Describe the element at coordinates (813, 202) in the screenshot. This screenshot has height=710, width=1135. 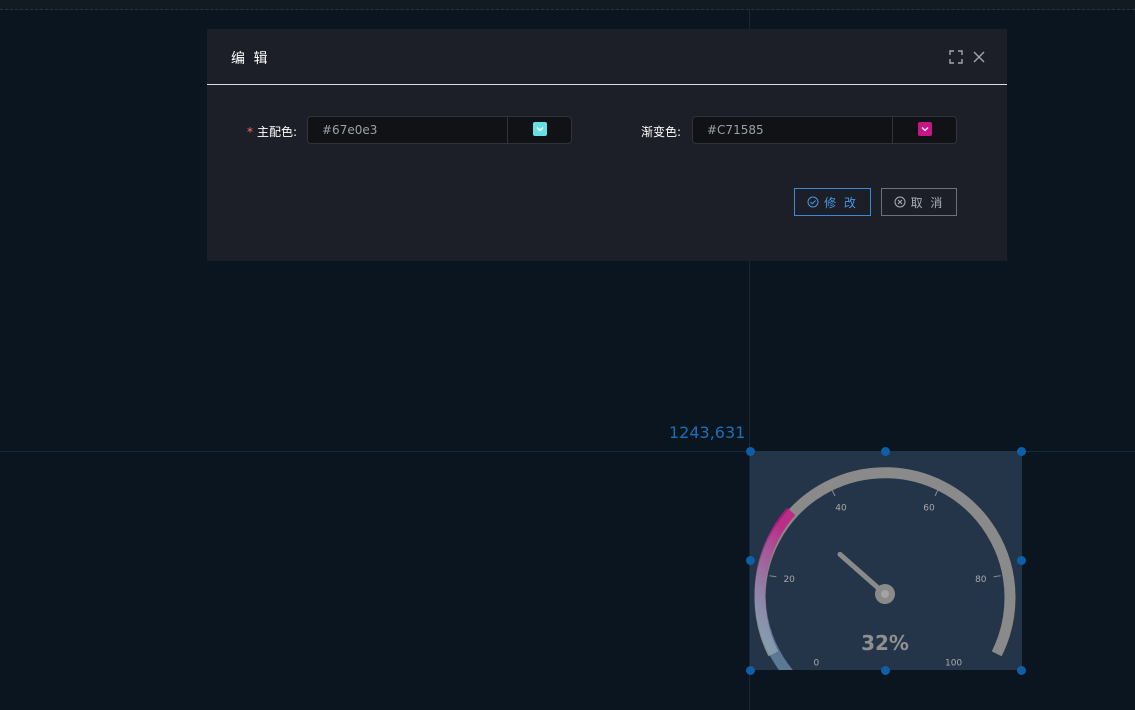
I see `check-circle-icon` at that location.